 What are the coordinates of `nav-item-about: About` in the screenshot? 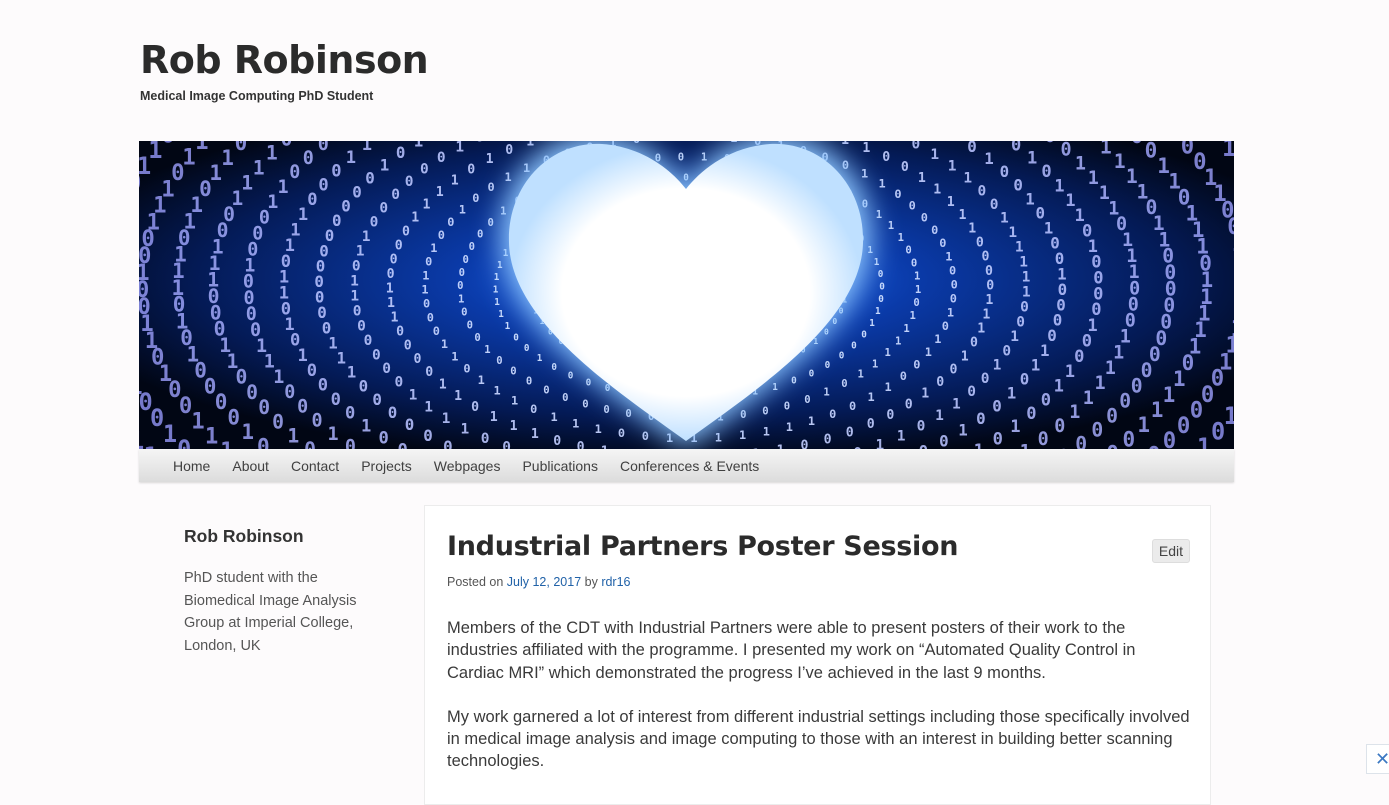 It's located at (250, 466).